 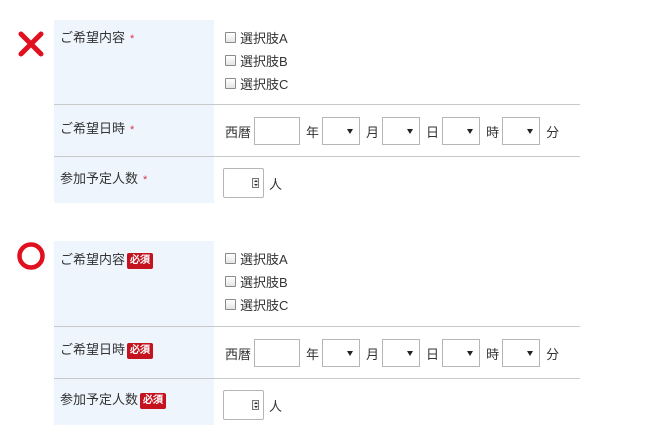 What do you see at coordinates (31, 44) in the screenshot?
I see `cross-mark-icon` at bounding box center [31, 44].